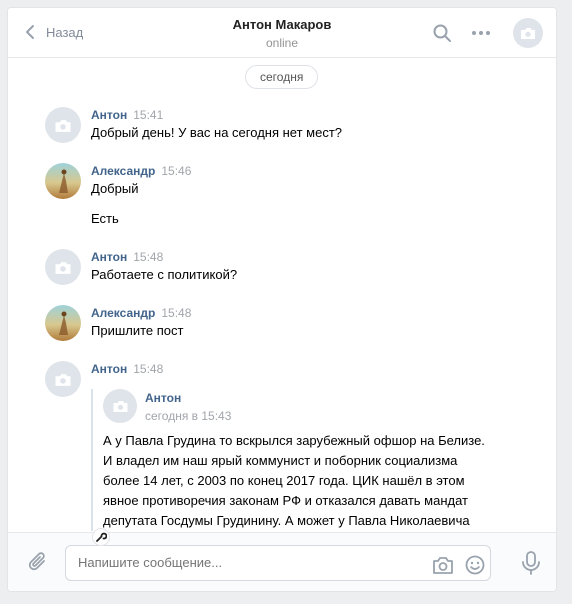 The image size is (572, 604). Describe the element at coordinates (316, 171) in the screenshot. I see `message-header: Александр 15:46` at that location.